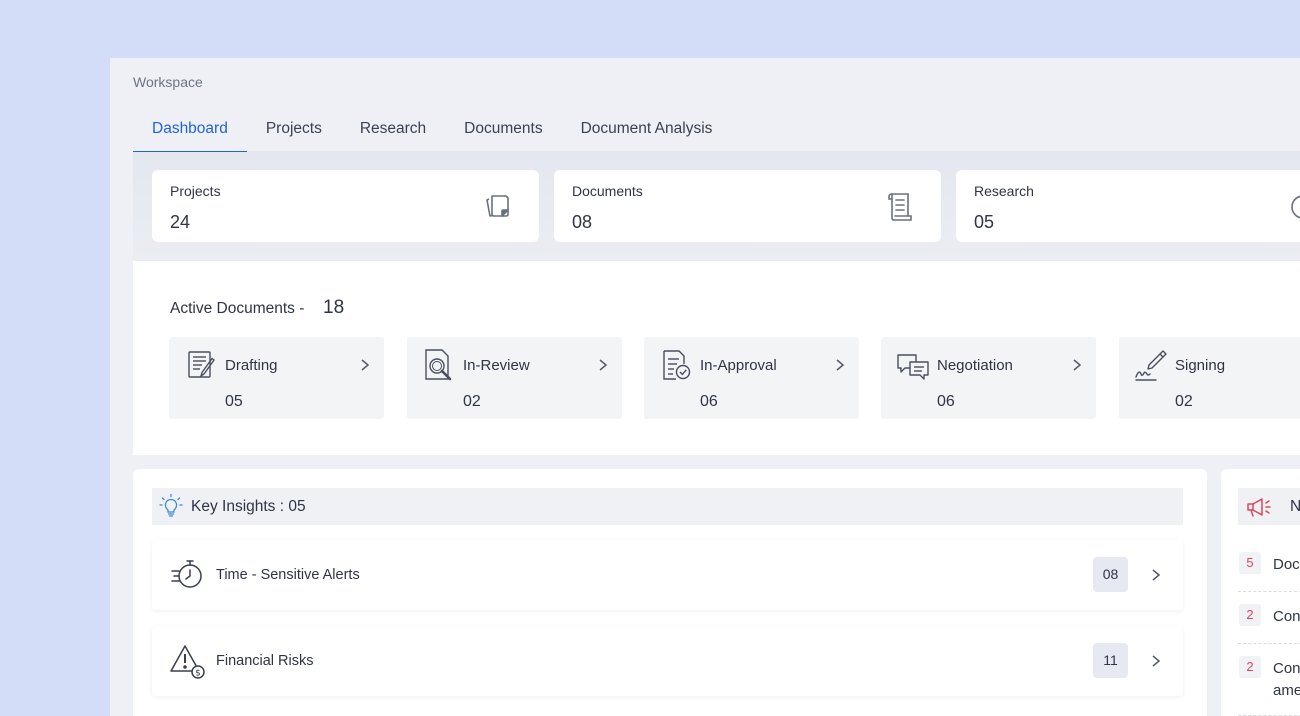 This screenshot has height=716, width=1300. Describe the element at coordinates (1286, 564) in the screenshot. I see `notification-text: Doc` at that location.